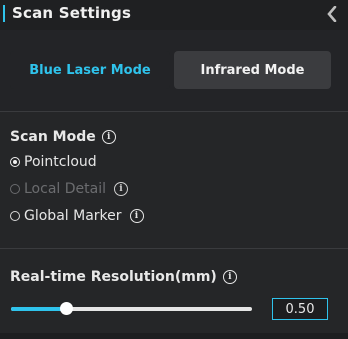 Image resolution: width=348 pixels, height=339 pixels. Describe the element at coordinates (15, 189) in the screenshot. I see `radio-button-disabled` at that location.